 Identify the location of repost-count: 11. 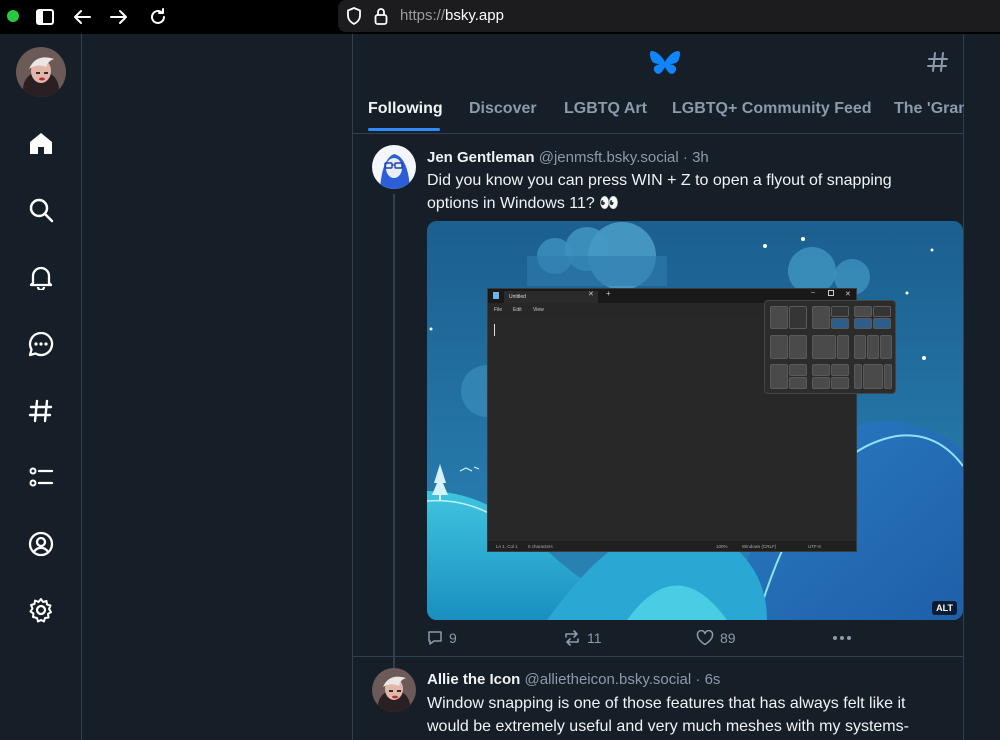
(594, 638).